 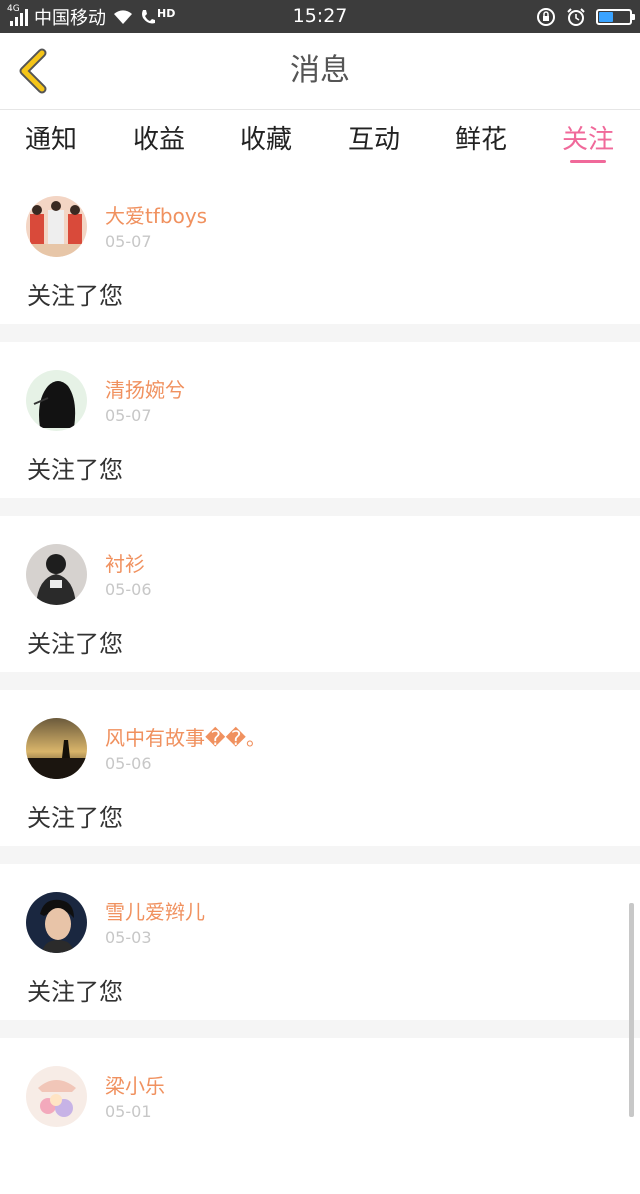 What do you see at coordinates (125, 562) in the screenshot?
I see `follower-name: 衬衫` at bounding box center [125, 562].